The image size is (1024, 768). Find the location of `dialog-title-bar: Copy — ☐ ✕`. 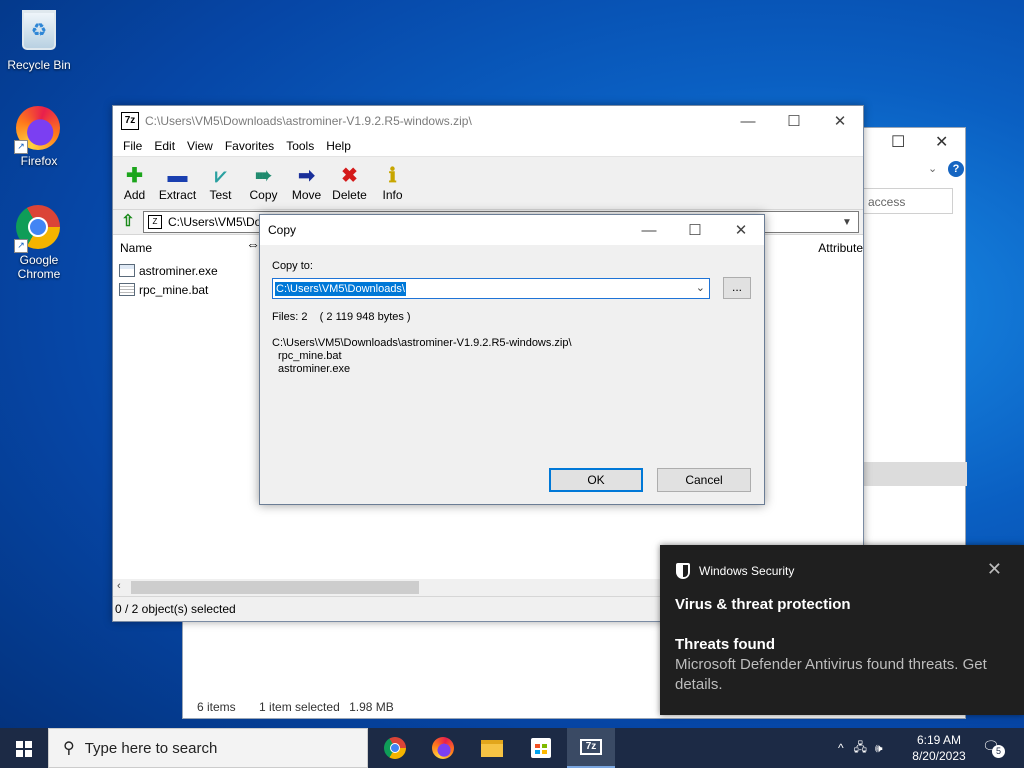

dialog-title-bar: Copy — ☐ ✕ is located at coordinates (512, 230).